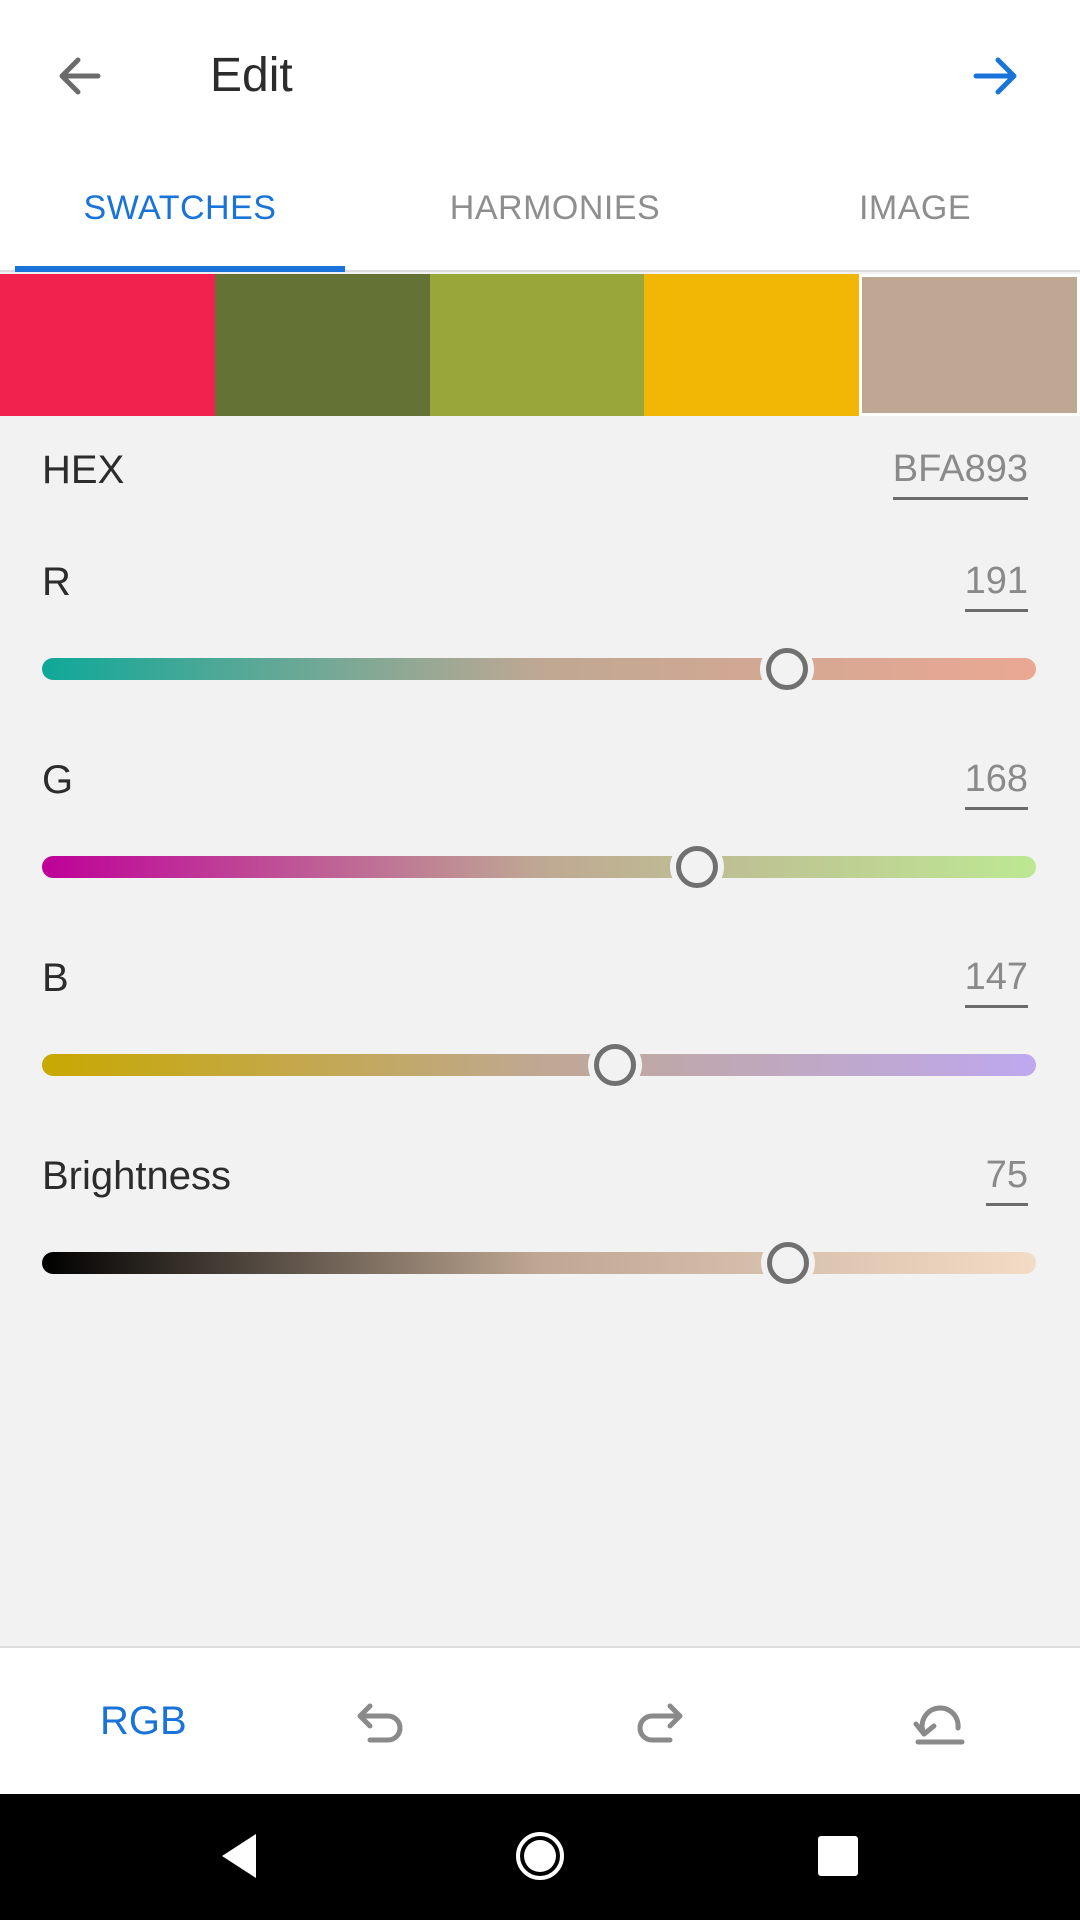 This screenshot has height=1920, width=1080. Describe the element at coordinates (180, 210) in the screenshot. I see `tab-swatches: SWATCHES` at that location.